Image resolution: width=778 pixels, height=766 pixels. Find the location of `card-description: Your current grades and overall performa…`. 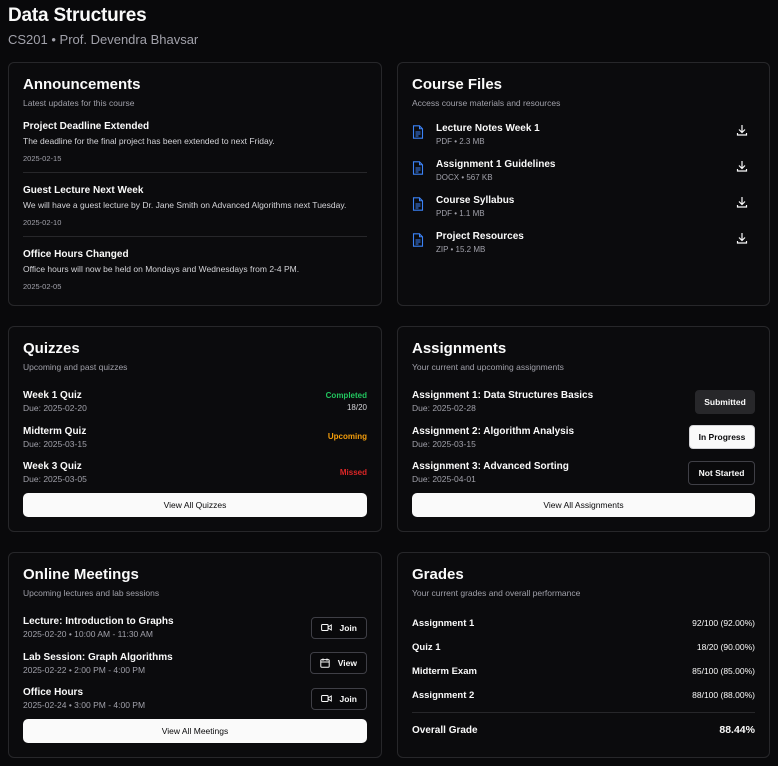

card-description: Your current grades and overall performa… is located at coordinates (496, 593).